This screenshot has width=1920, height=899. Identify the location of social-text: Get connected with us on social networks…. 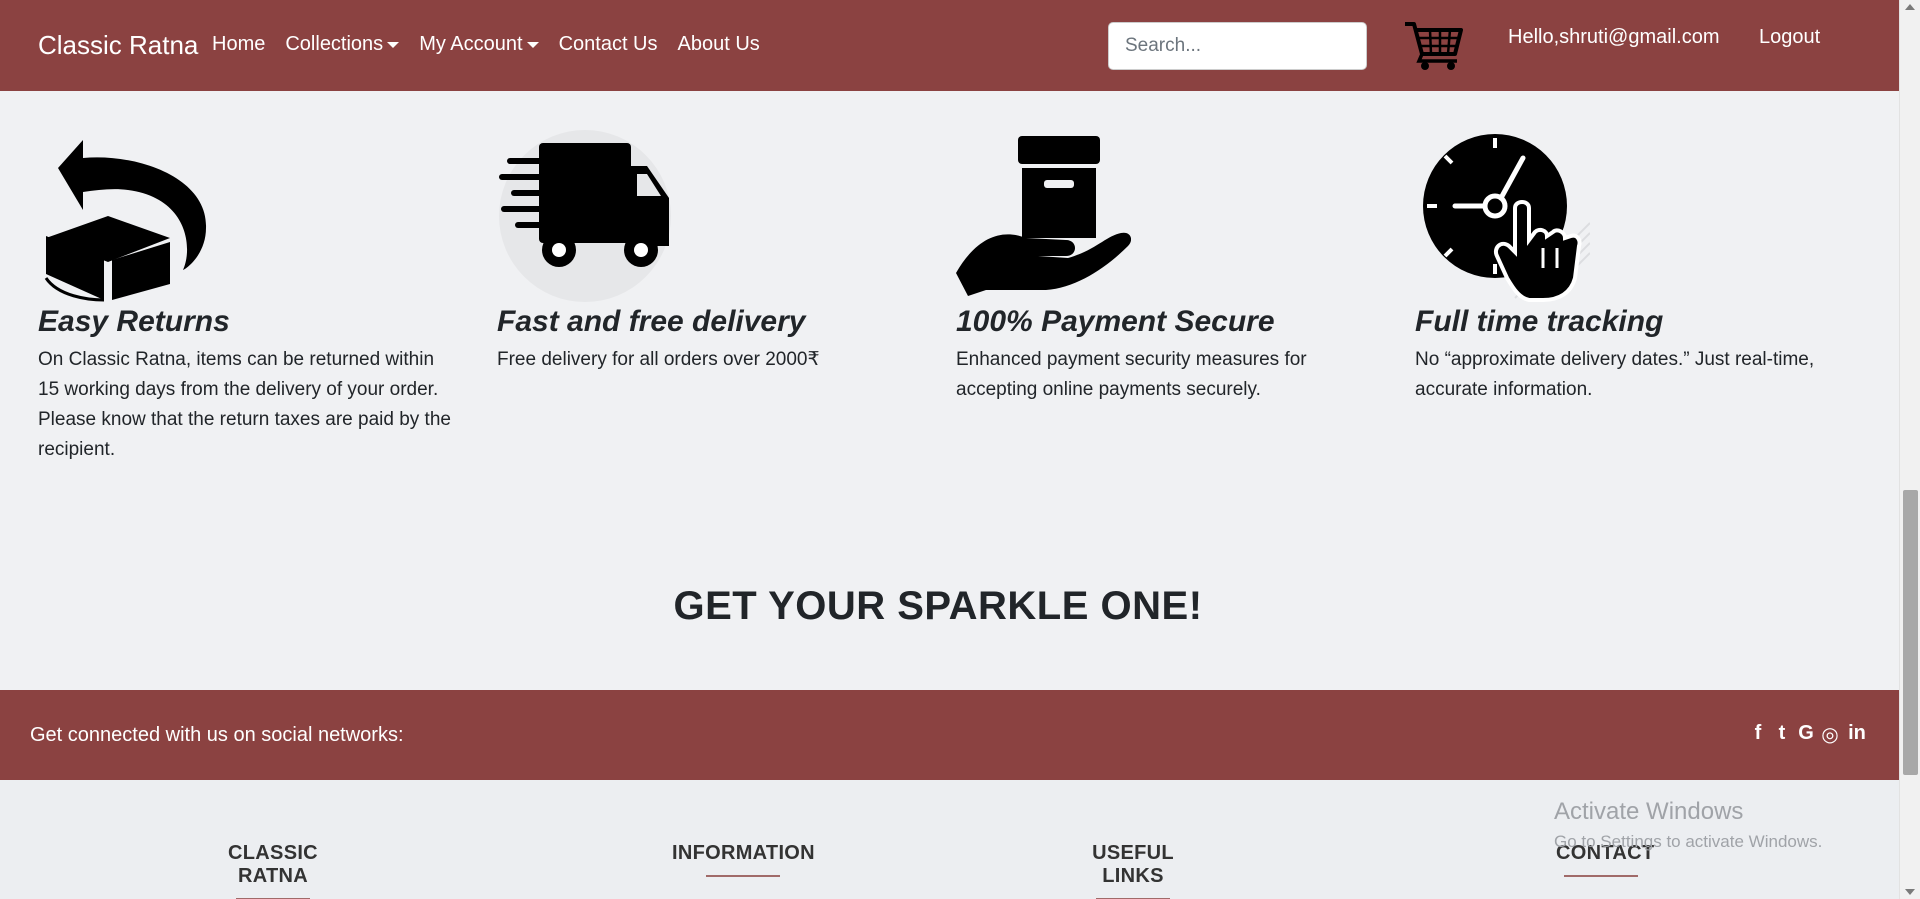
(217, 735).